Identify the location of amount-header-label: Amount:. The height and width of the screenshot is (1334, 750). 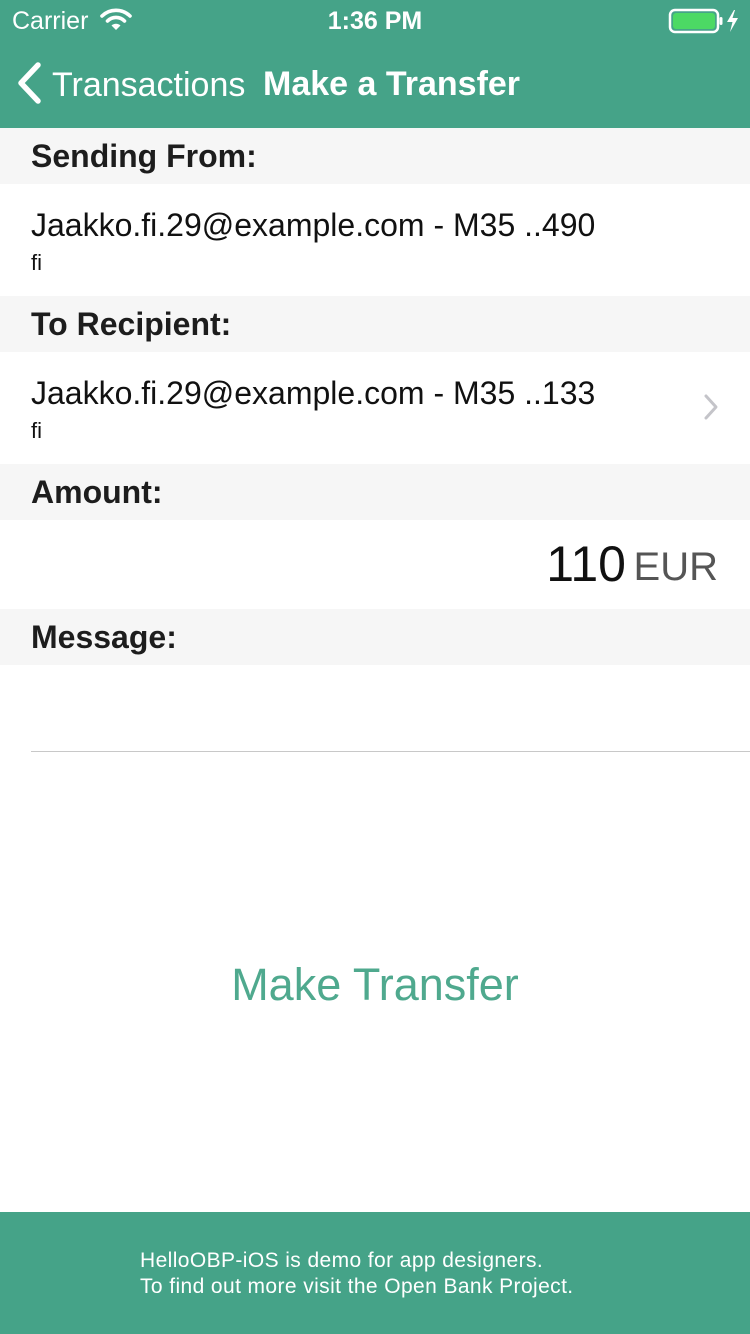
(97, 492).